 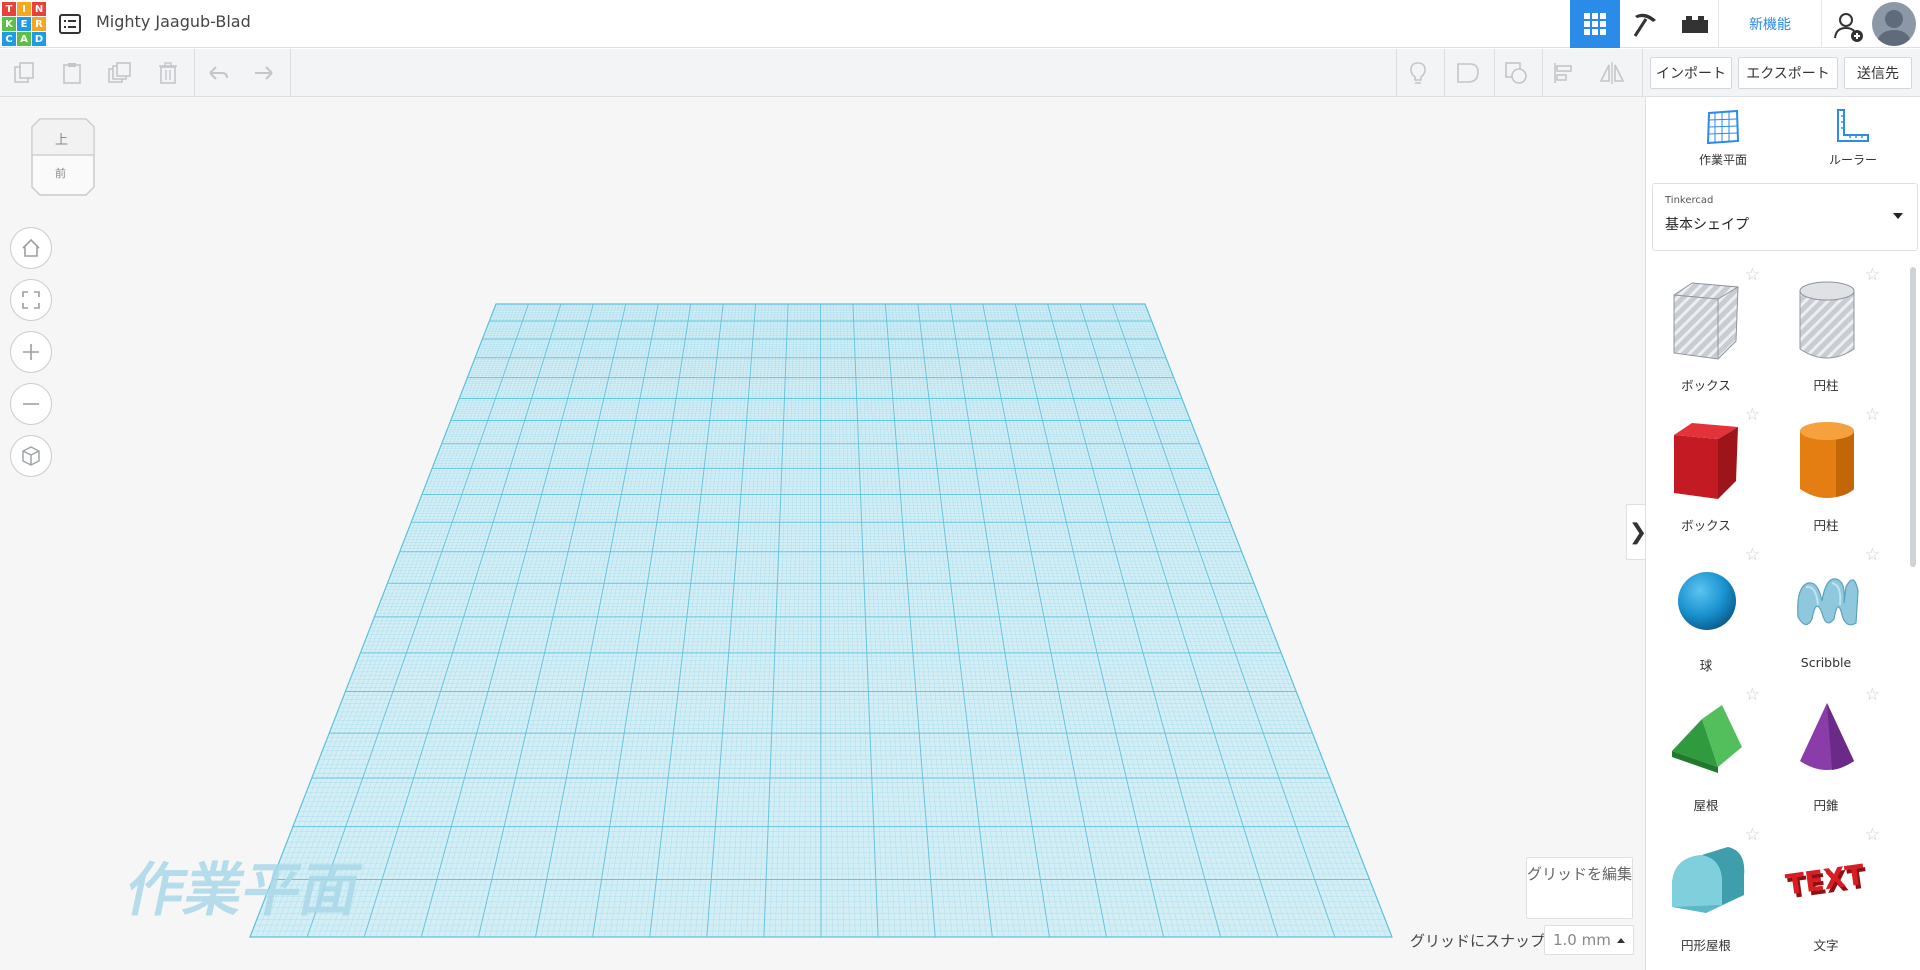 I want to click on library-category: Tinkercad, so click(x=1689, y=200).